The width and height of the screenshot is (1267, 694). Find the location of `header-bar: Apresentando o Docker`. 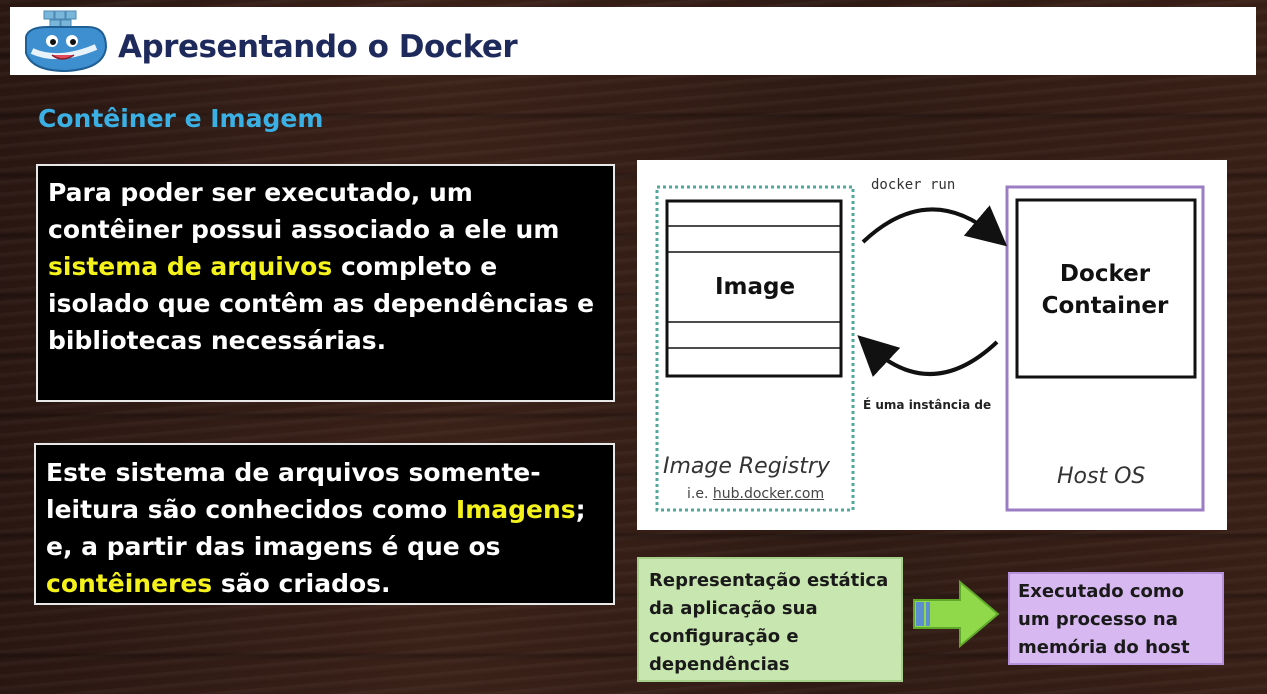

header-bar: Apresentando o Docker is located at coordinates (633, 41).